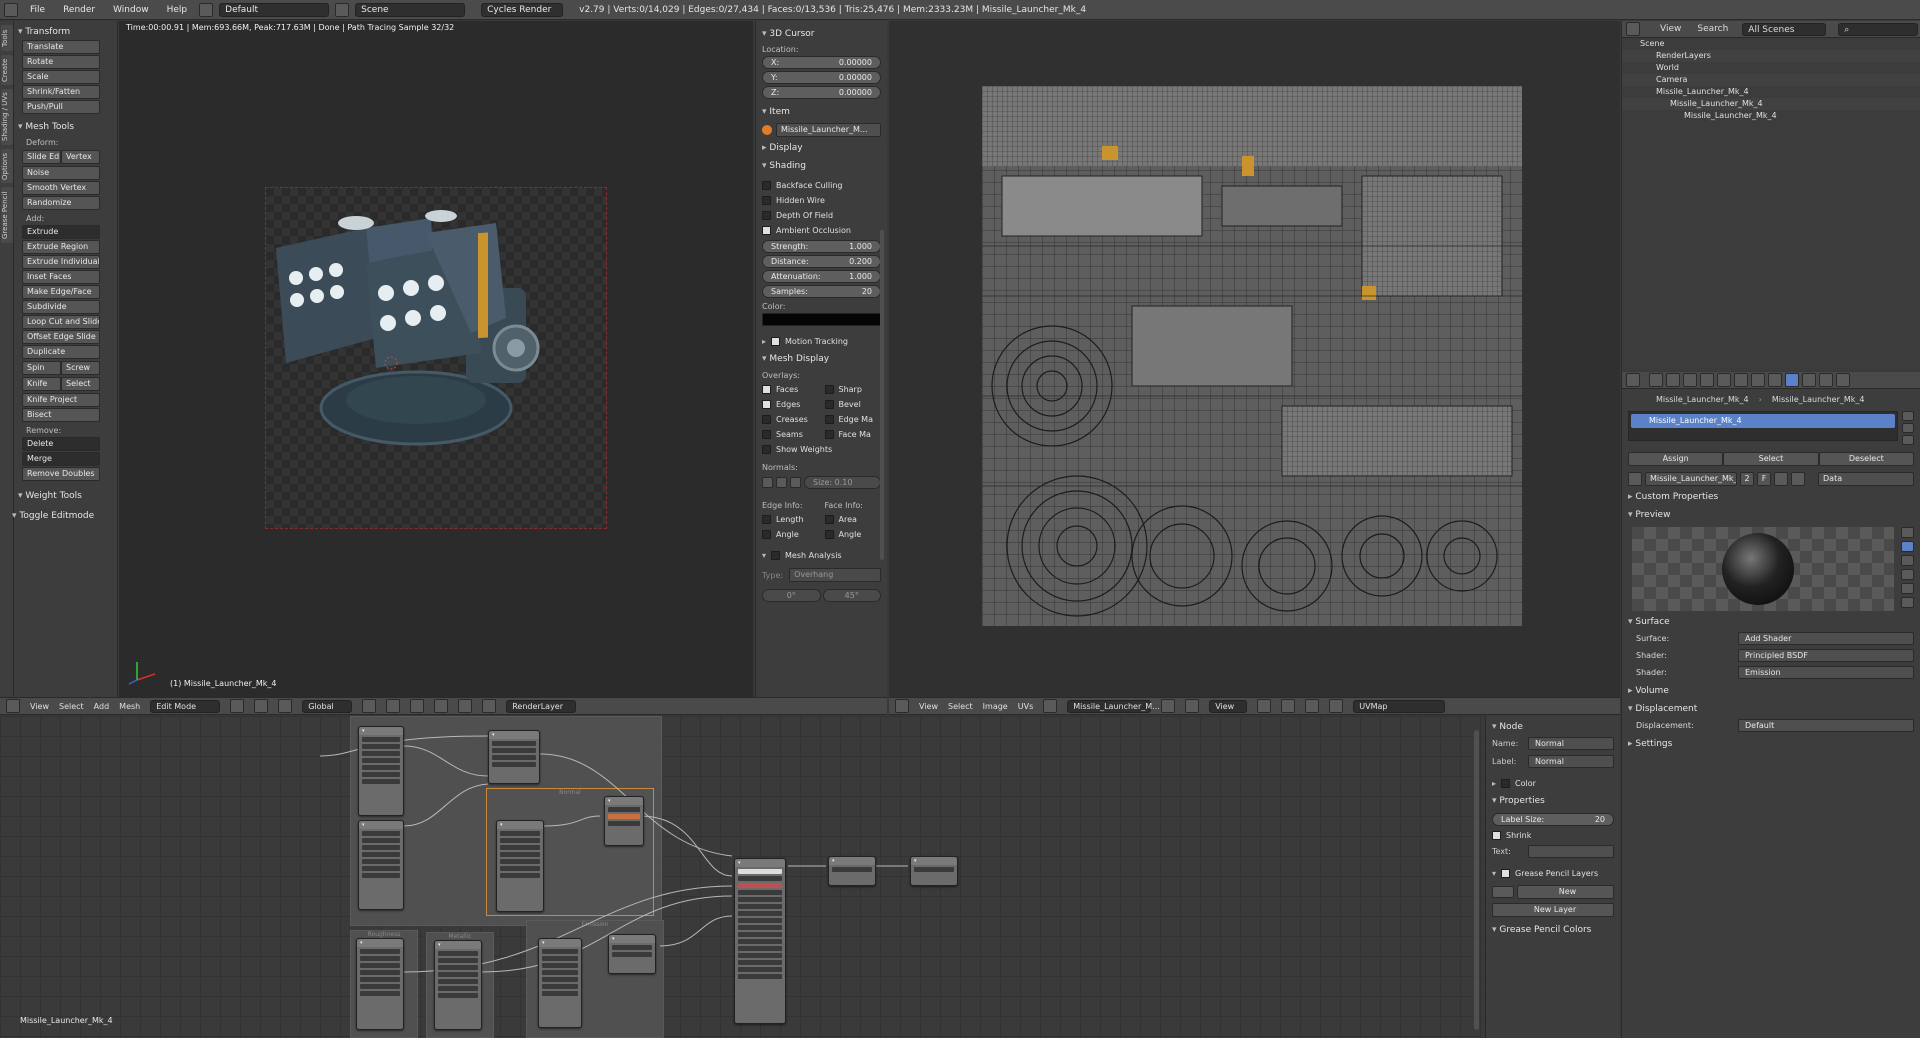 This screenshot has width=1920, height=1038. What do you see at coordinates (61, 277) in the screenshot?
I see `inset-faces-button: Inset Faces` at bounding box center [61, 277].